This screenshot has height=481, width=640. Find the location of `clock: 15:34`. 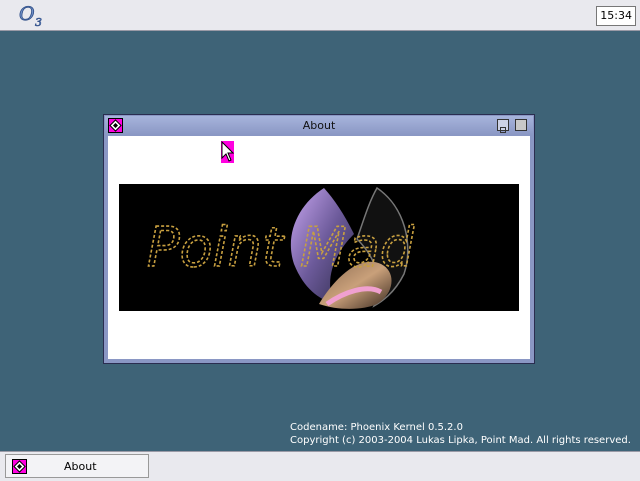

clock: 15:34 is located at coordinates (616, 16).